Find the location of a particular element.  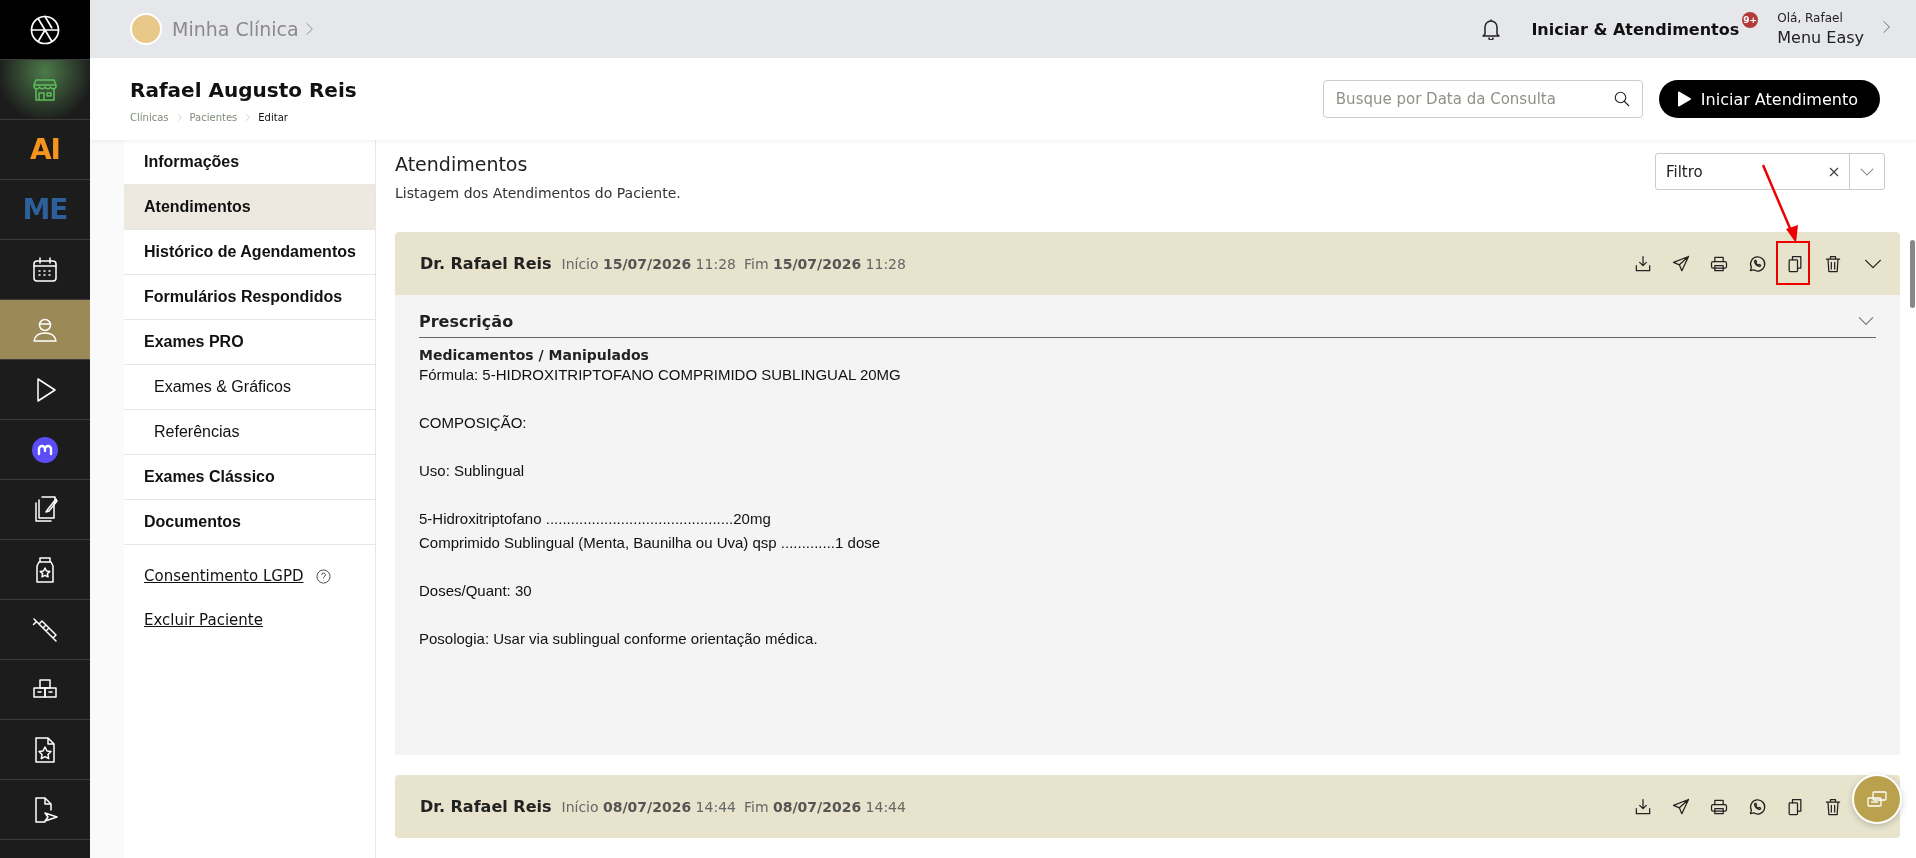

prescription-paragraph: Doses/Quant: 30 is located at coordinates (476, 591).